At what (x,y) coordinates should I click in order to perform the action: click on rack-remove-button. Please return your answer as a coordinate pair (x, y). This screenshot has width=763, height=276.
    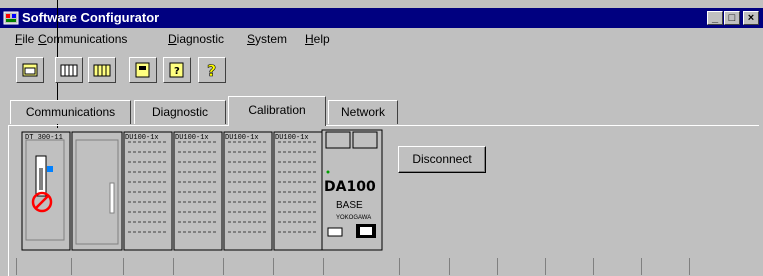
    Looking at the image, I should click on (102, 70).